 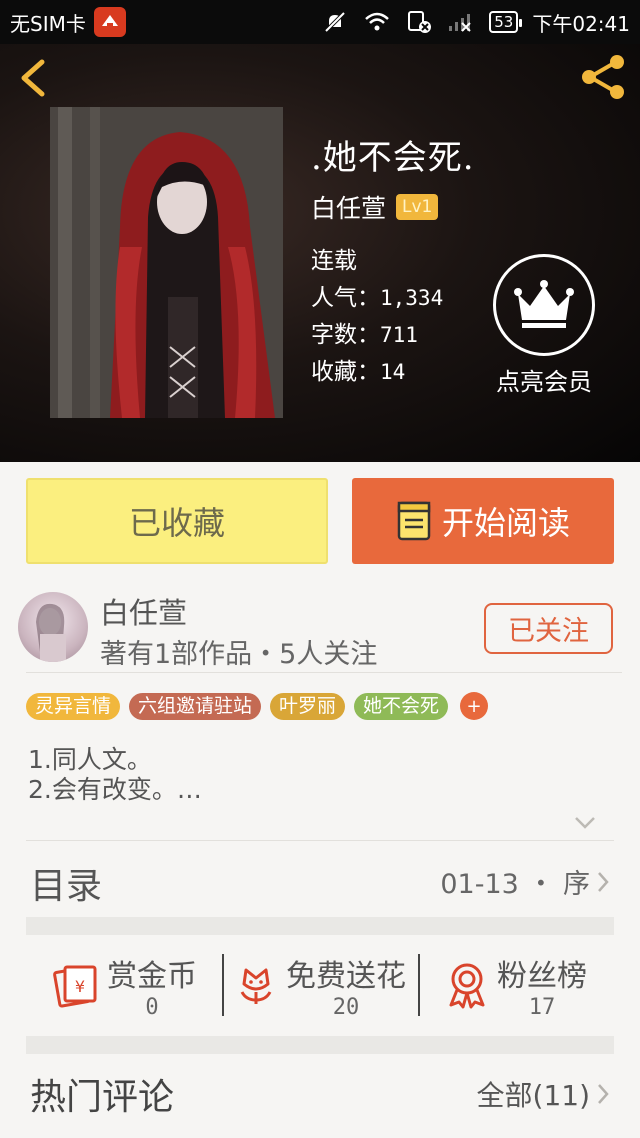 I want to click on expand-description-button, so click(x=585, y=823).